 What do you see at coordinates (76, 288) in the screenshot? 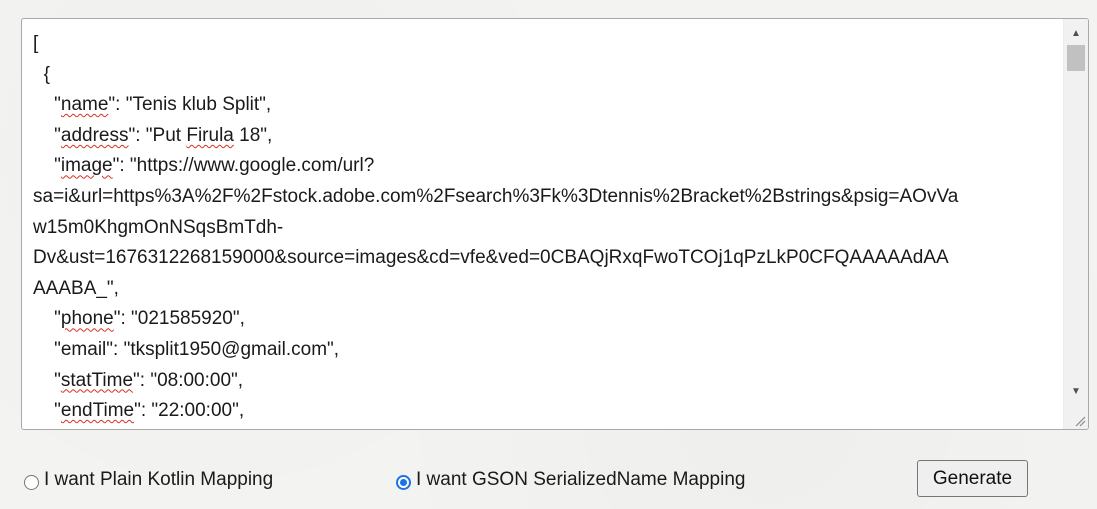
I see `code-text: AAABA_",` at bounding box center [76, 288].